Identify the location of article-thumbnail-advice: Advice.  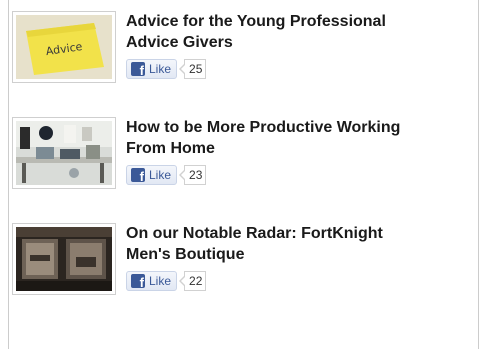
(64, 47).